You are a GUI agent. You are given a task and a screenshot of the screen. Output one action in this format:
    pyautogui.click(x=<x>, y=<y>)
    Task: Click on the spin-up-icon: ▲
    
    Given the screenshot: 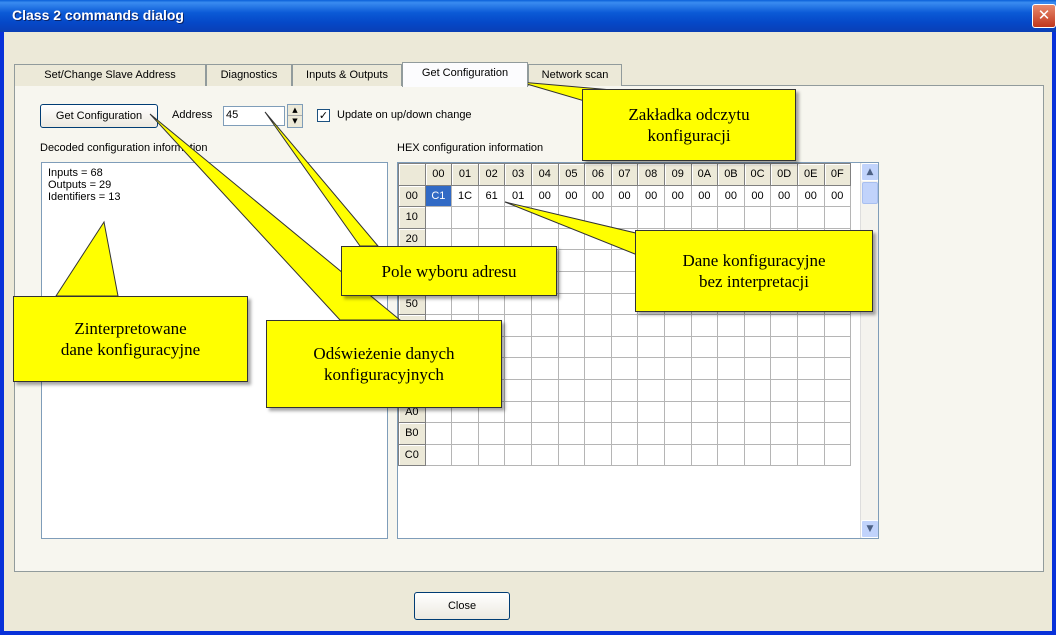 What is the action you would take?
    pyautogui.click(x=295, y=110)
    